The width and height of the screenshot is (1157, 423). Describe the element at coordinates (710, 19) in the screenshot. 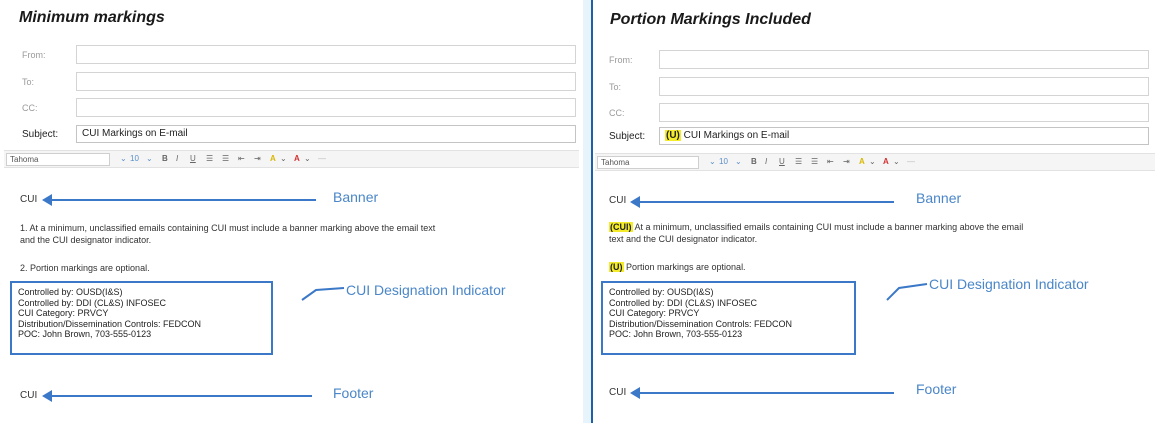

I see `panel-title: Portion Markings Included` at that location.